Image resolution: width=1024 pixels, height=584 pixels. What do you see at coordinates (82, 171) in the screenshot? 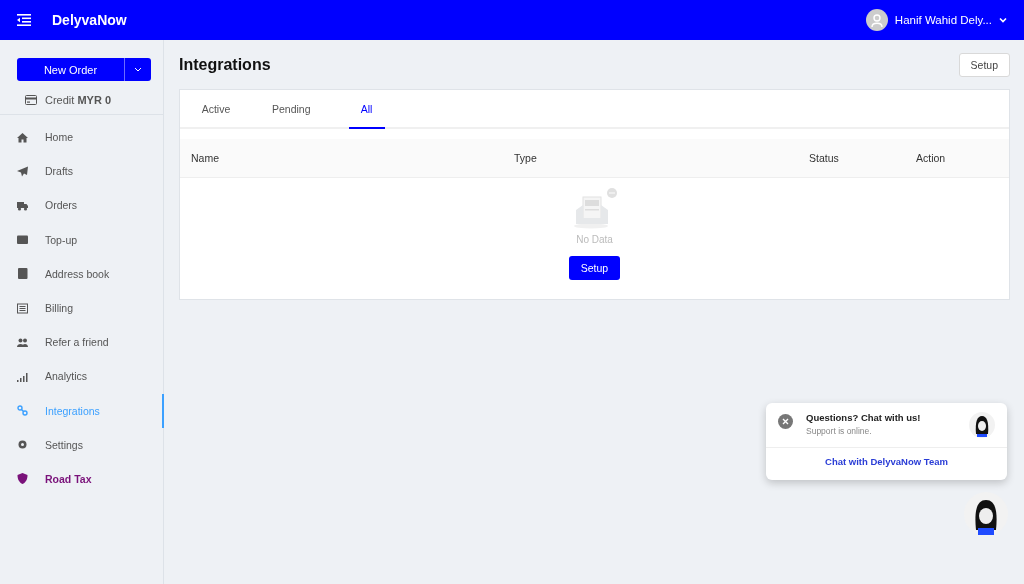
I see `sidebar-item: Drafts` at bounding box center [82, 171].